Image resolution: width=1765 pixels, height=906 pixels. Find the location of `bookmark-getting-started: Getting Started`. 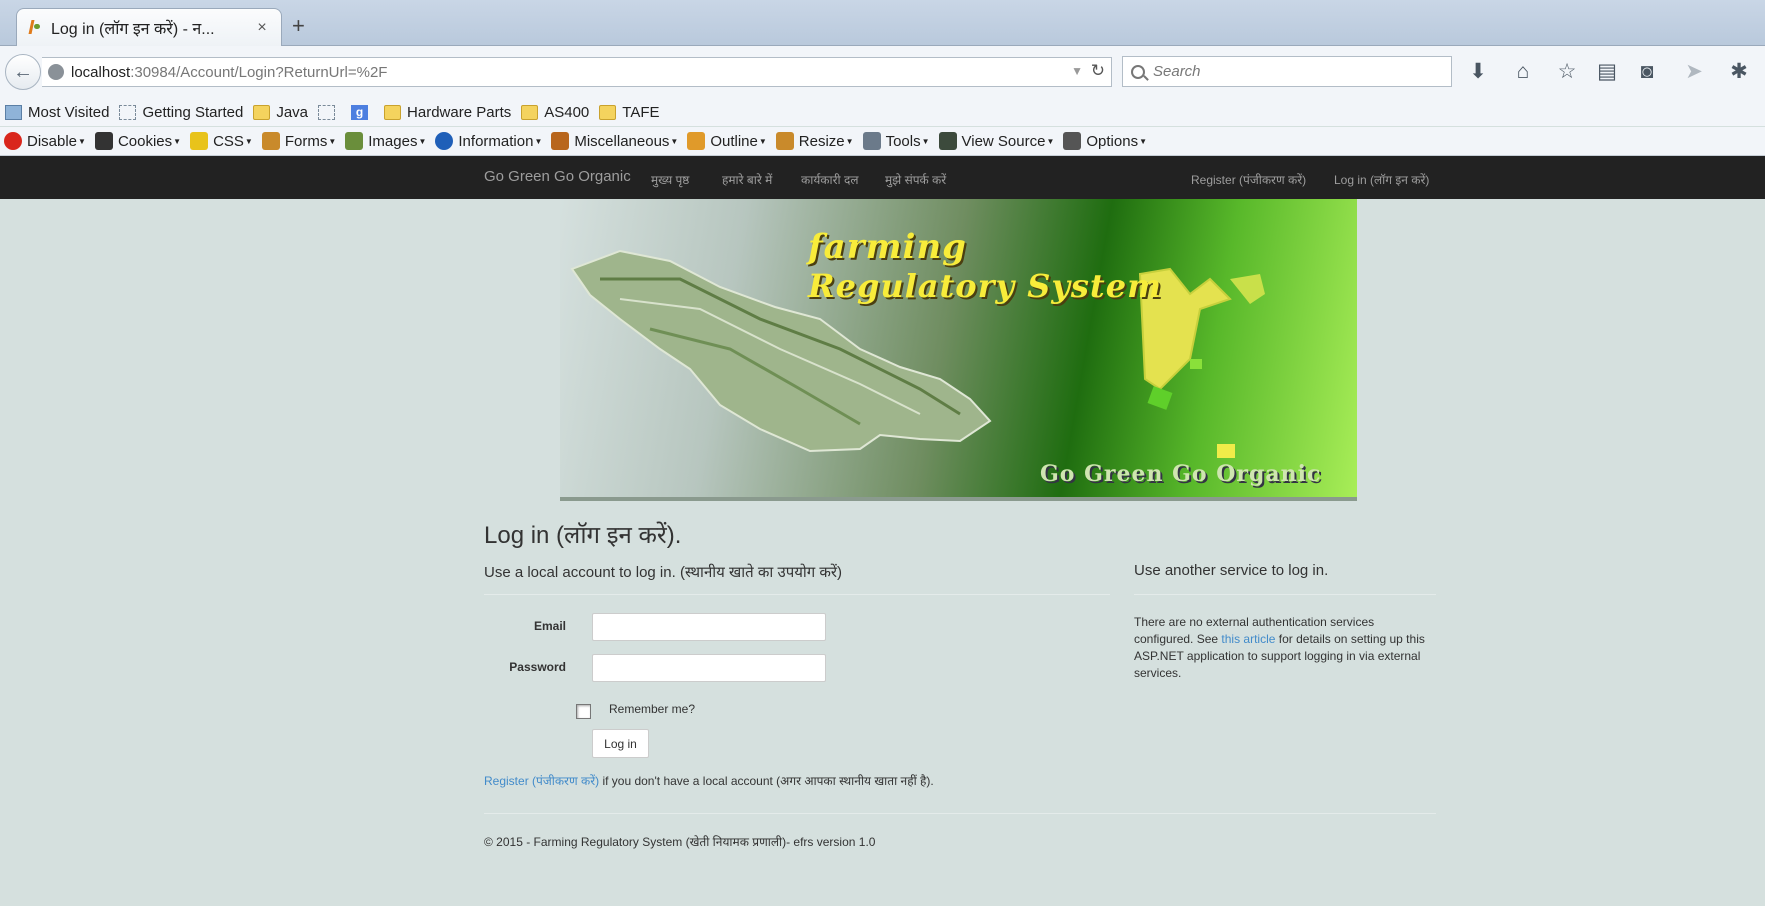

bookmark-getting-started: Getting Started is located at coordinates (181, 112).